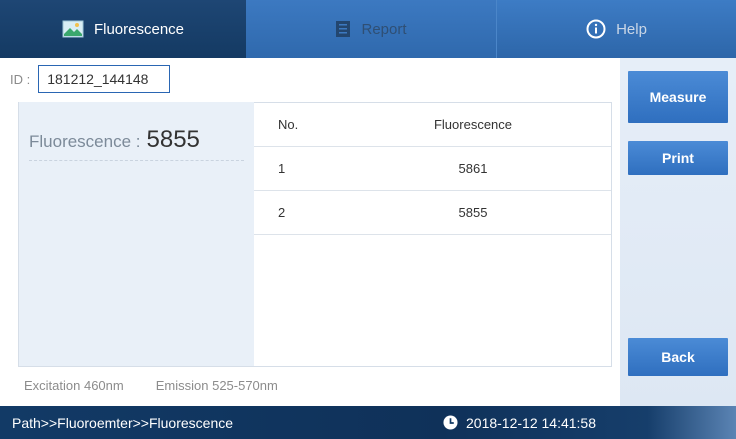  What do you see at coordinates (20, 79) in the screenshot?
I see `id-label: ID :` at bounding box center [20, 79].